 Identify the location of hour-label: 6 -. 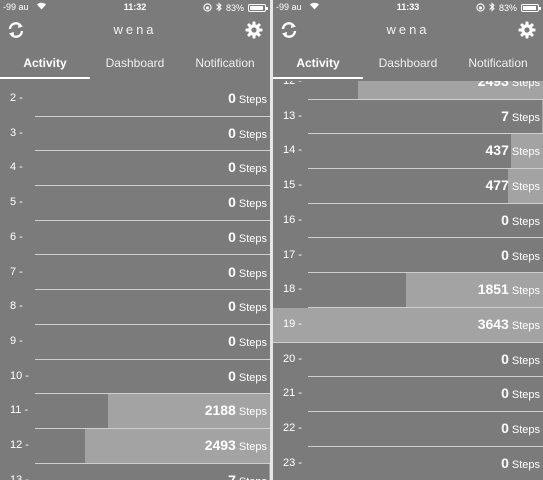
(16, 236).